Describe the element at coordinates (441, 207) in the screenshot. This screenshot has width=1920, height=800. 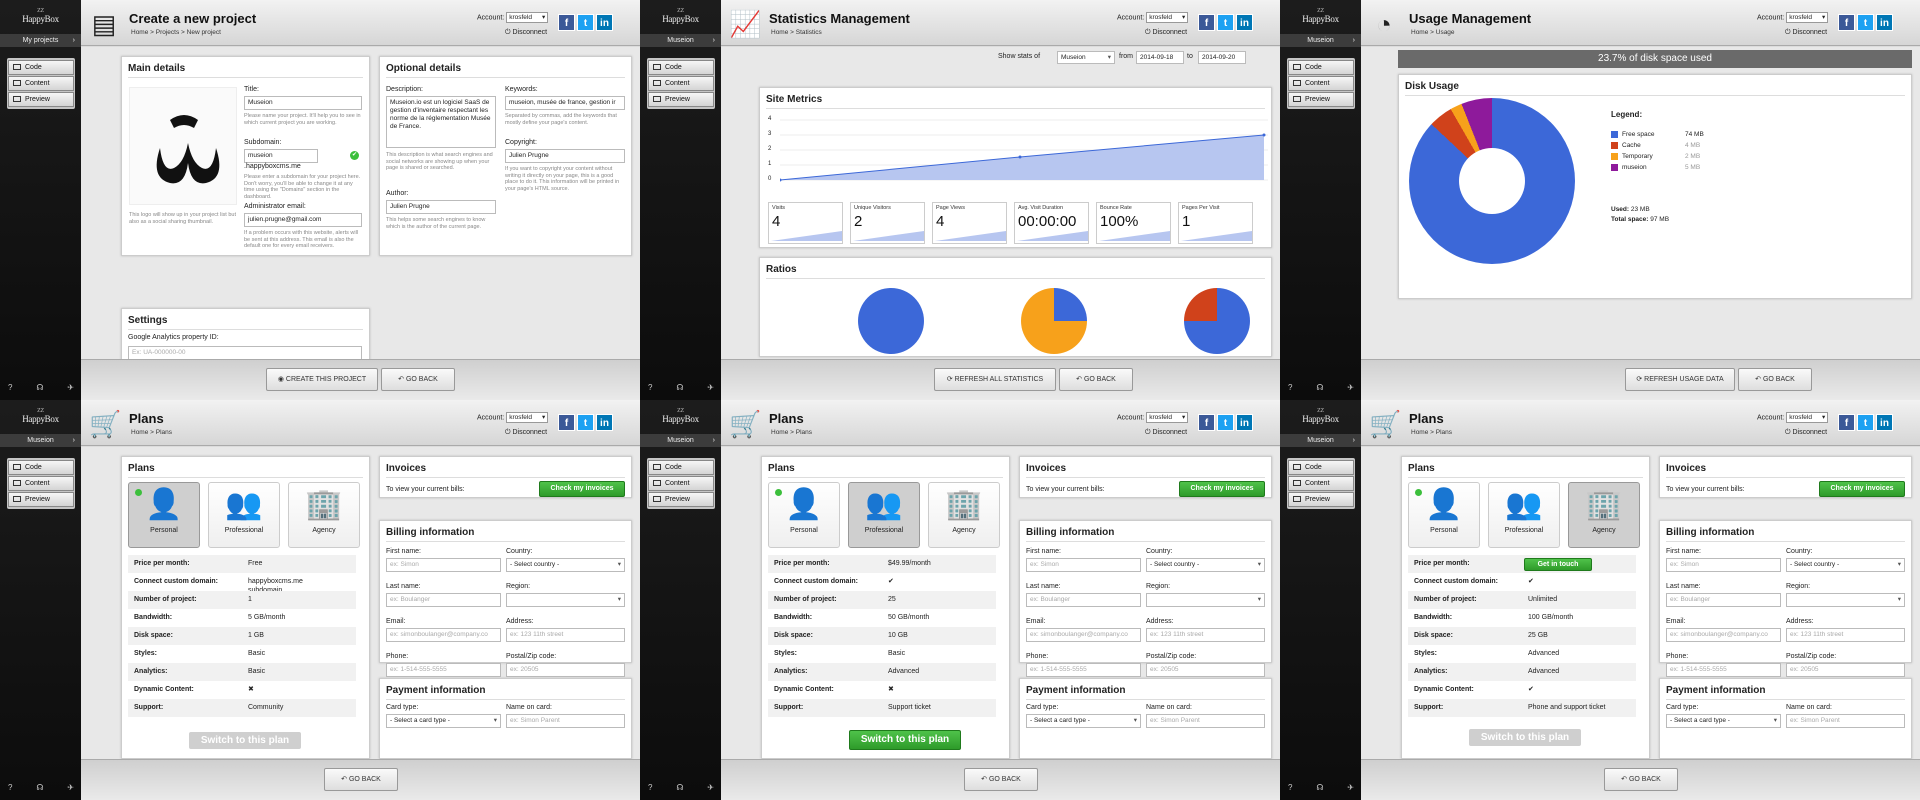
I see `author-input: Julien Prugne` at that location.